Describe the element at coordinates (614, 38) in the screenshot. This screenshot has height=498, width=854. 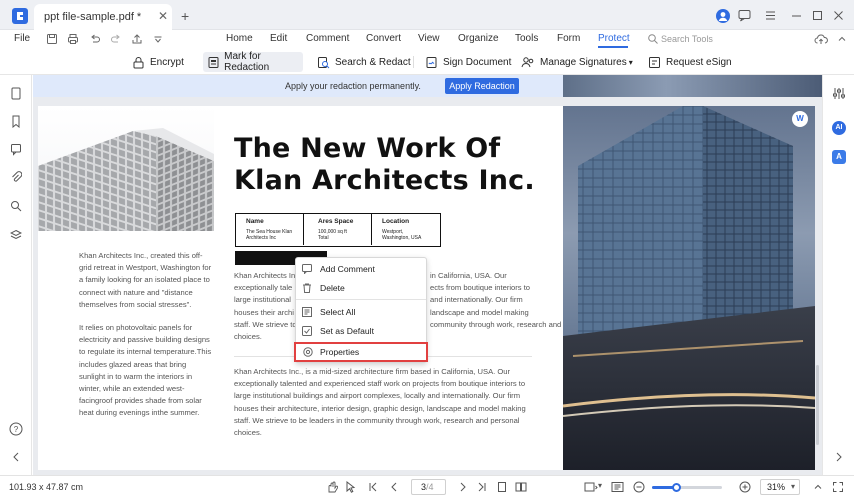
I see `menu-protect: Protect` at that location.